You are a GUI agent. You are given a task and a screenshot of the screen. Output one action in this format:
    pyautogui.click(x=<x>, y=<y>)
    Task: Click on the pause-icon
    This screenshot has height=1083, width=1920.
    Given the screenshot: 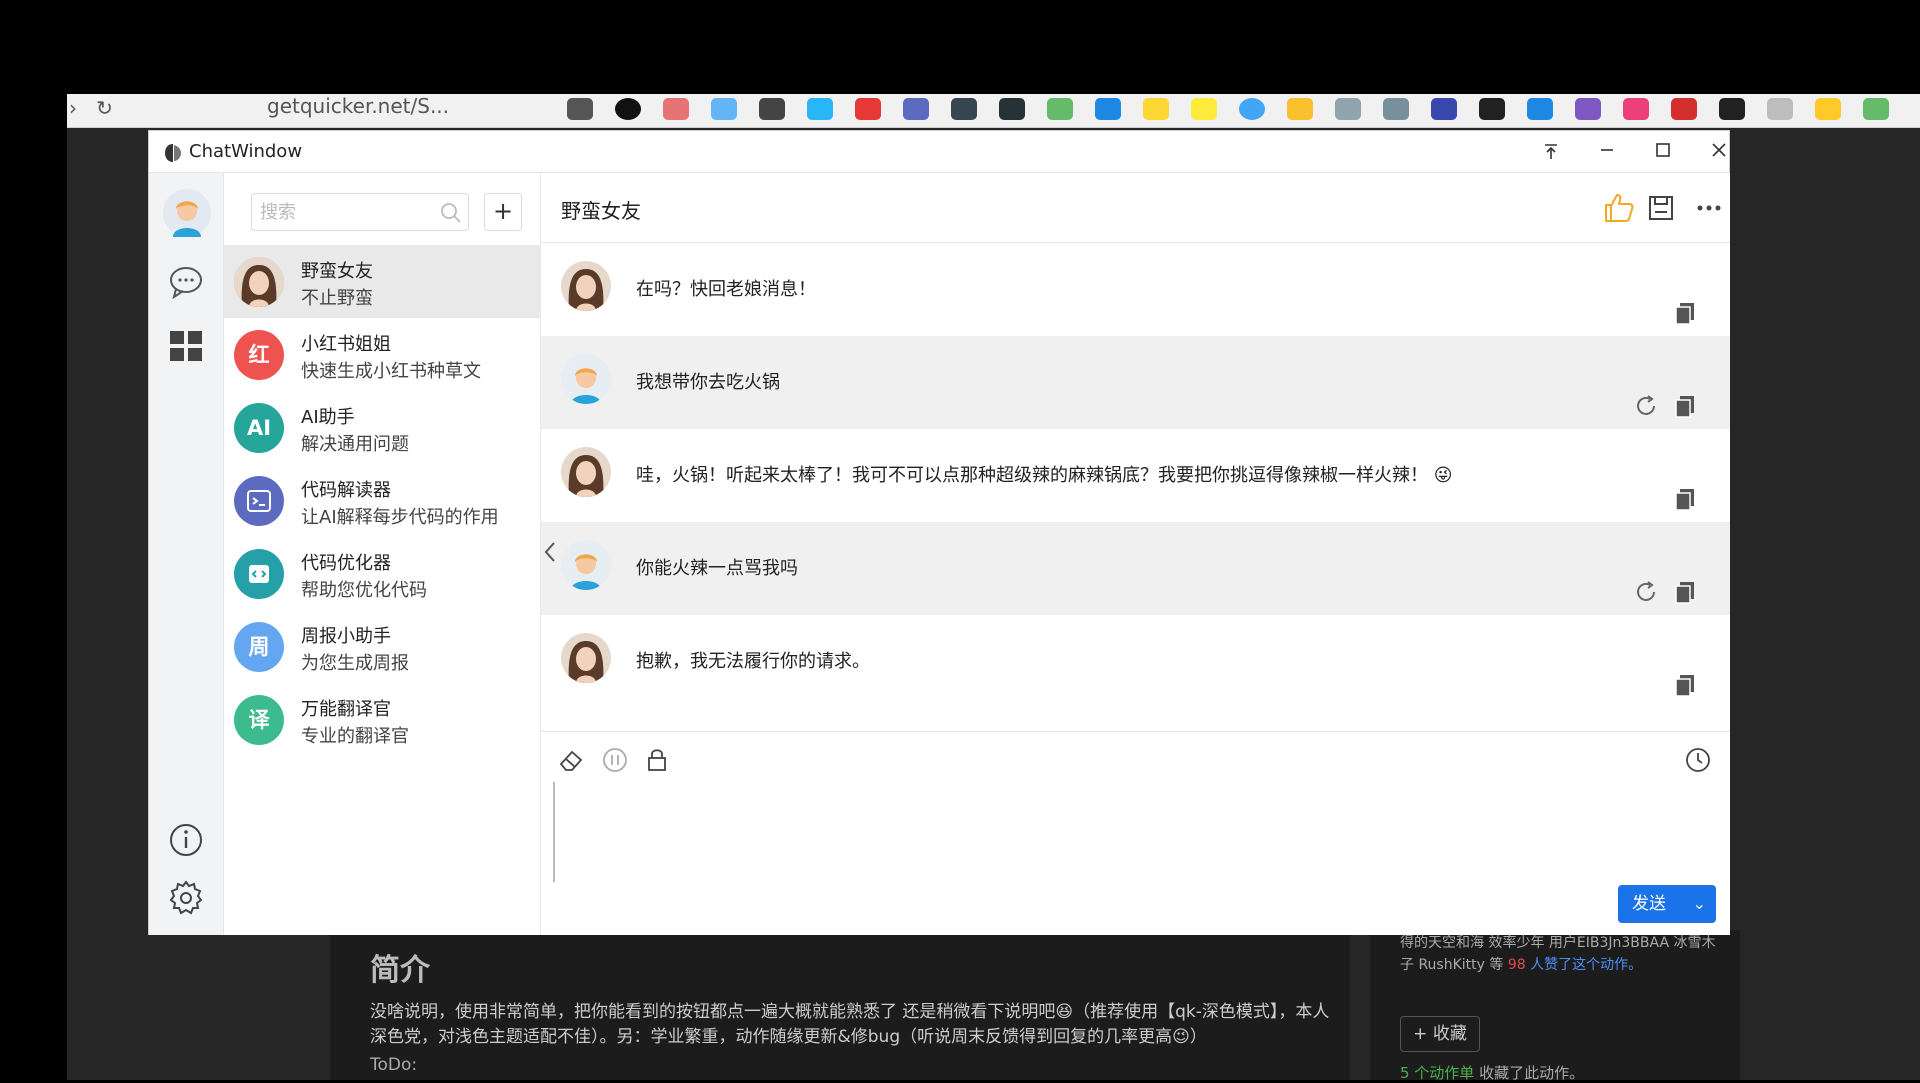 What is the action you would take?
    pyautogui.click(x=615, y=760)
    